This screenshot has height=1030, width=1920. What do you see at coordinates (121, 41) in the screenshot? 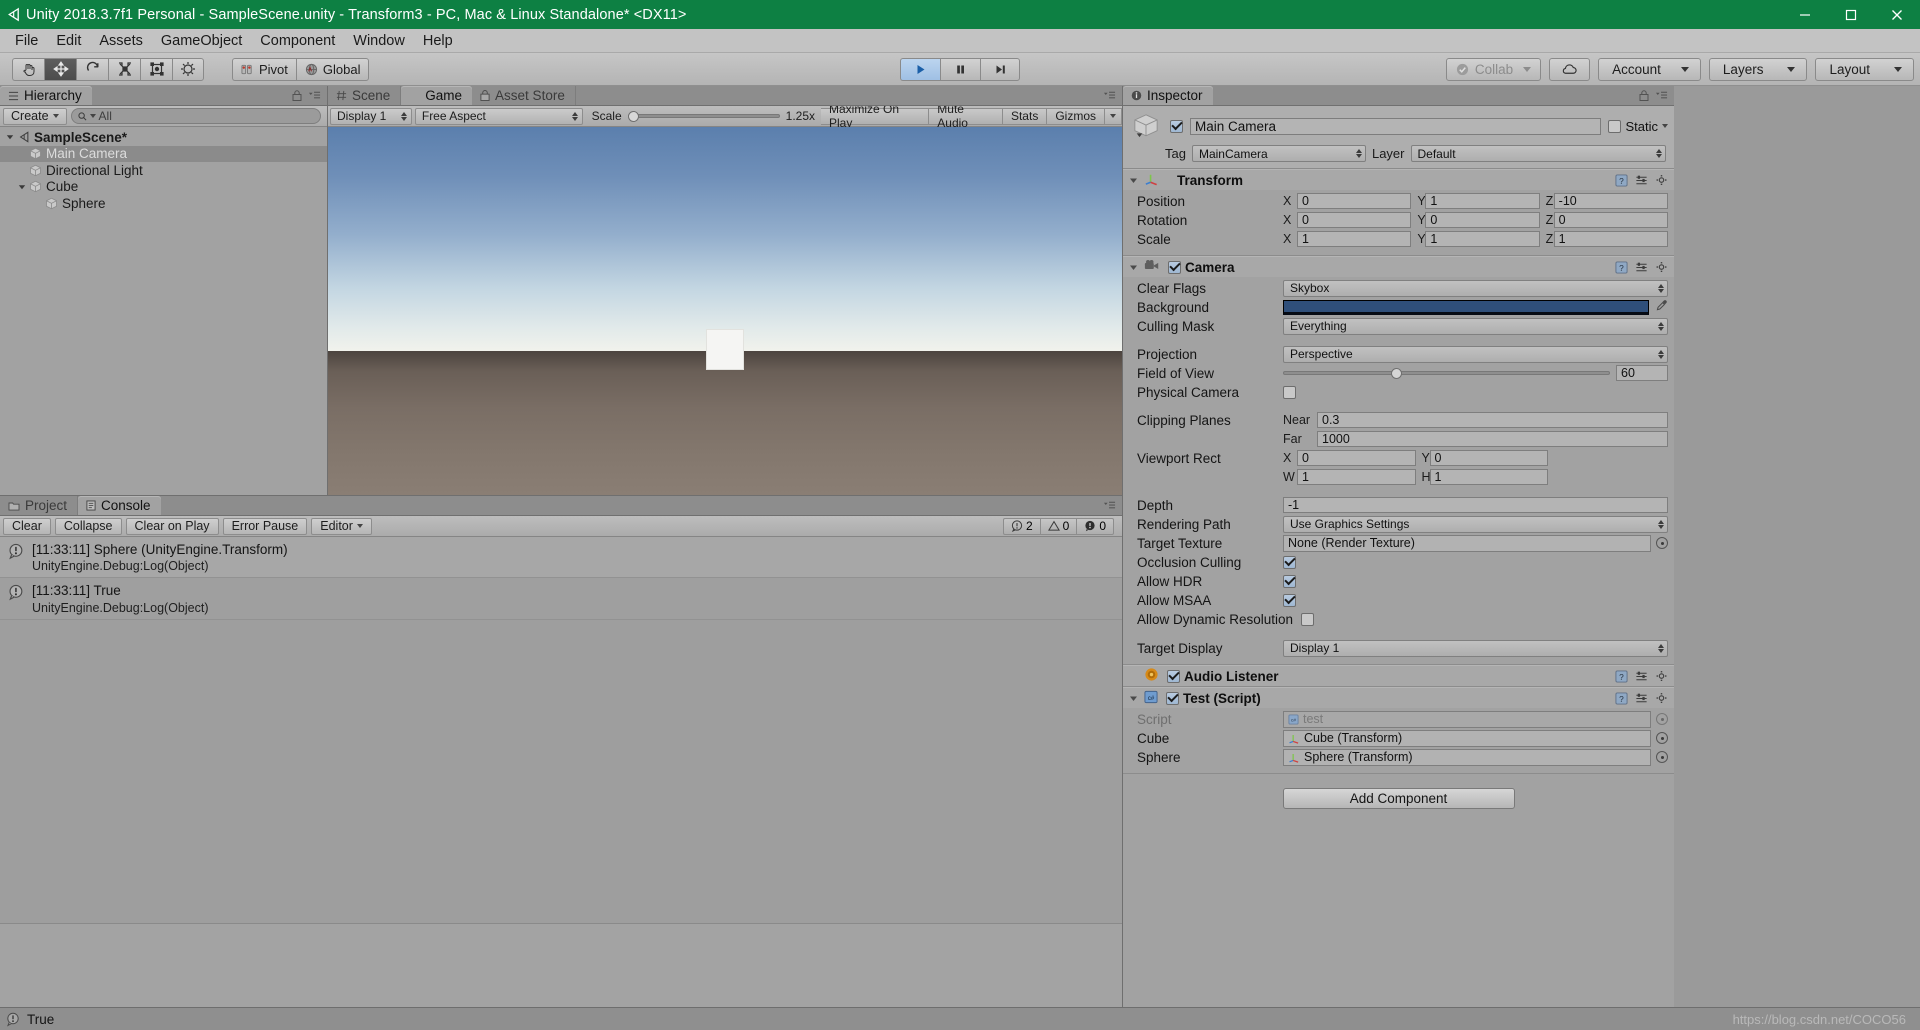
I see `menu-assets: Assets` at bounding box center [121, 41].